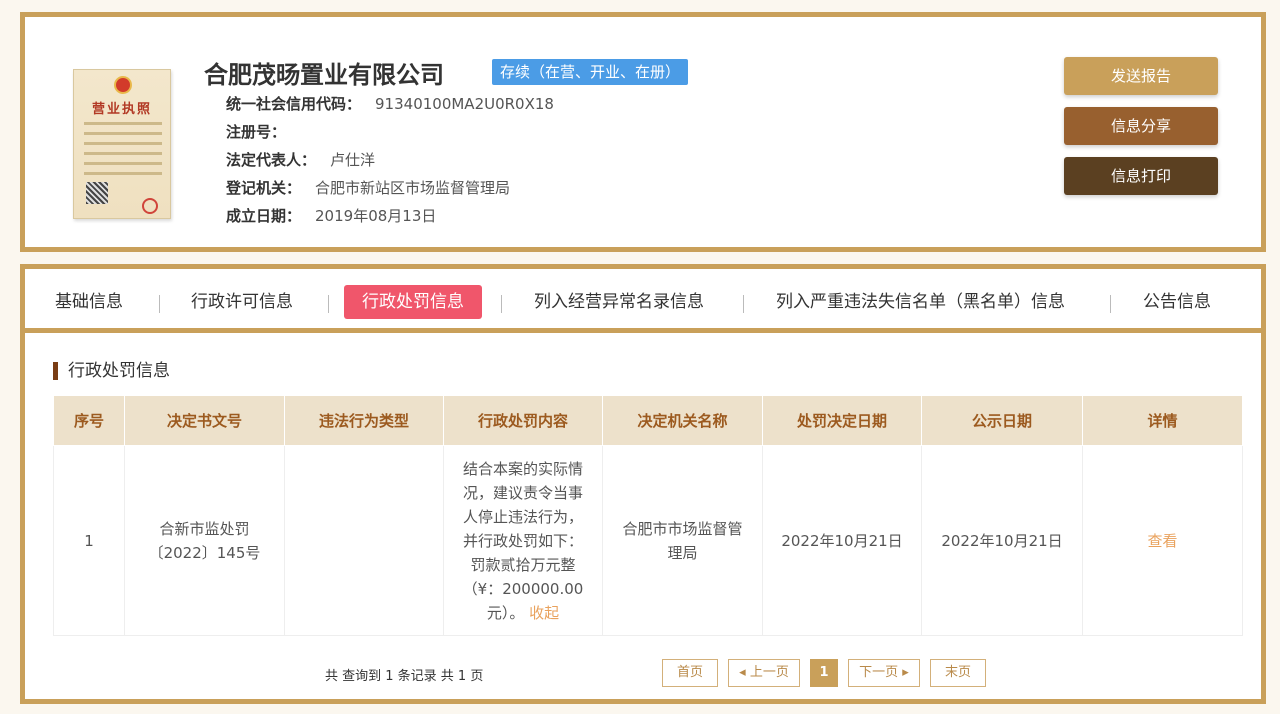 This screenshot has height=714, width=1280. Describe the element at coordinates (364, 540) in the screenshot. I see `cell-violation-type` at that location.